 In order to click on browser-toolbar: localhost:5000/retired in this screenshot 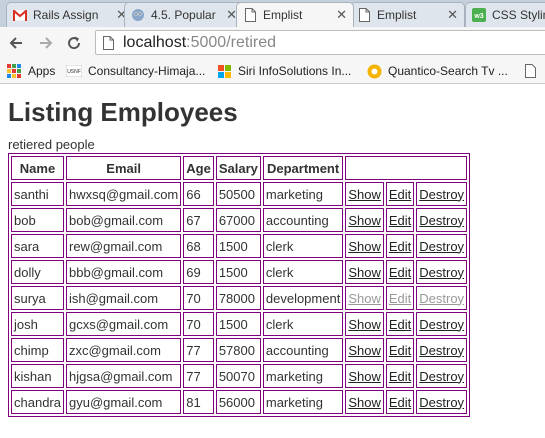, I will do `click(272, 42)`.